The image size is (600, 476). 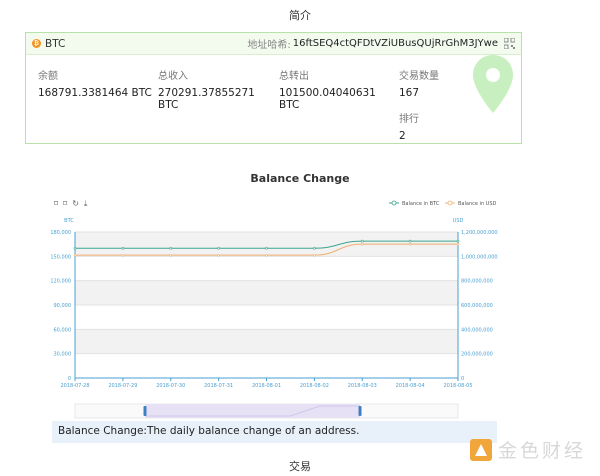 What do you see at coordinates (493, 84) in the screenshot?
I see `location-pin-icon` at bounding box center [493, 84].